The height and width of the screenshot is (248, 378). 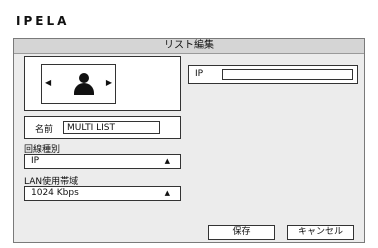 I want to click on cancel-button: キャンセル, so click(x=320, y=232).